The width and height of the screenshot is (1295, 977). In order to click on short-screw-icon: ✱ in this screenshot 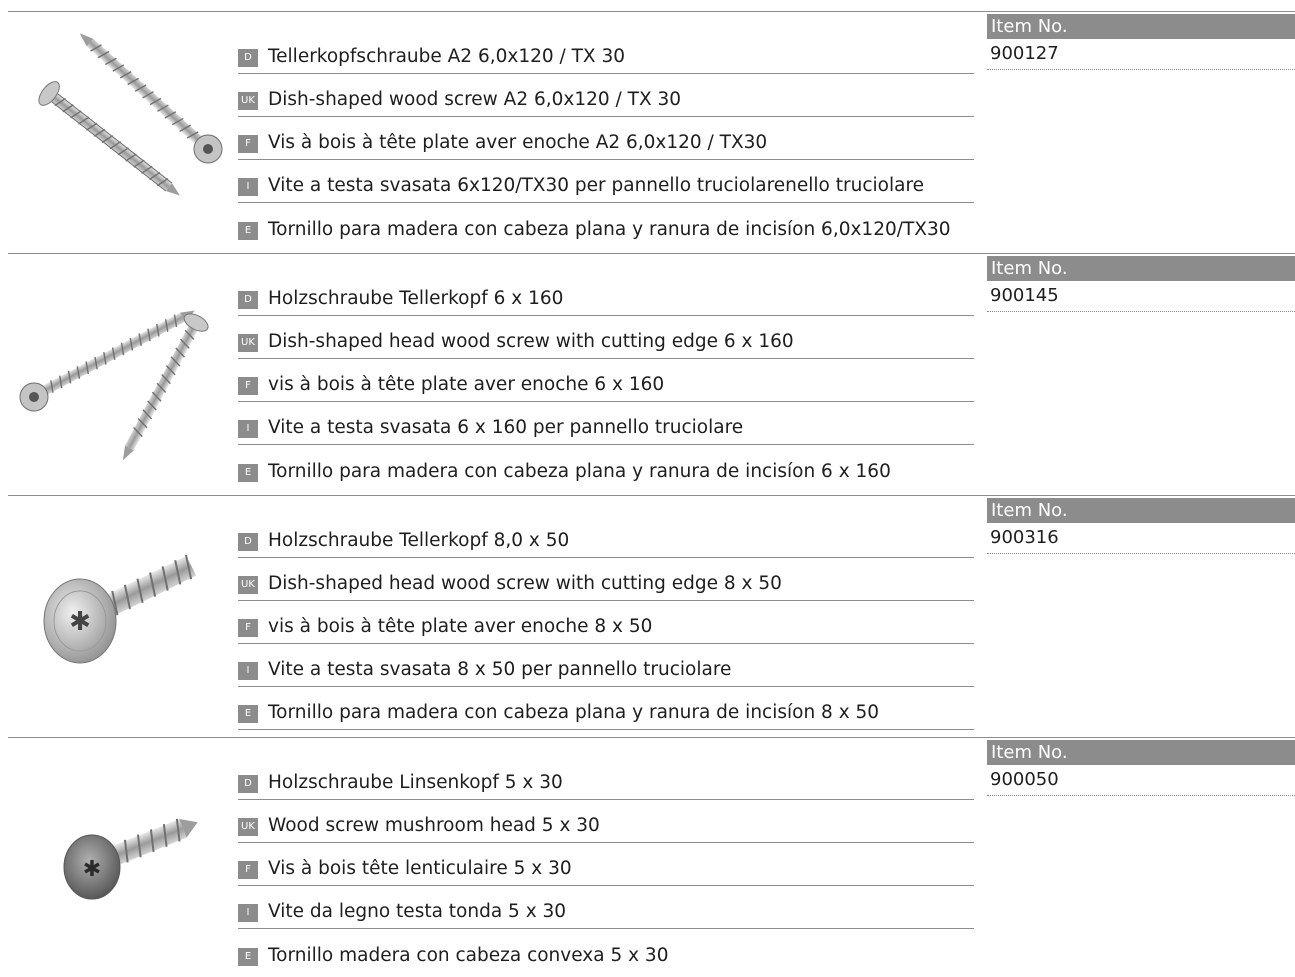, I will do `click(120, 609)`.